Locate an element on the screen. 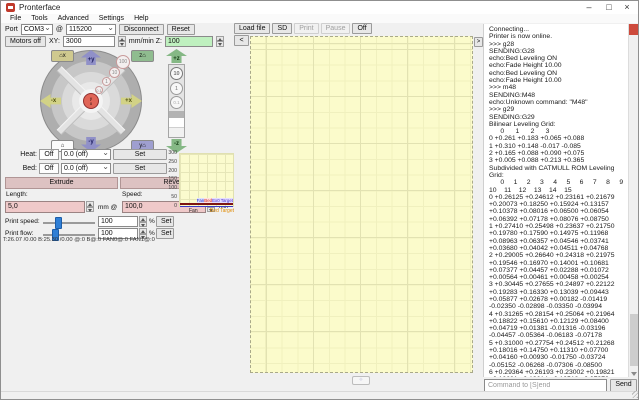 This screenshot has height=400, width=639. bed-off-button: Off is located at coordinates (49, 168).